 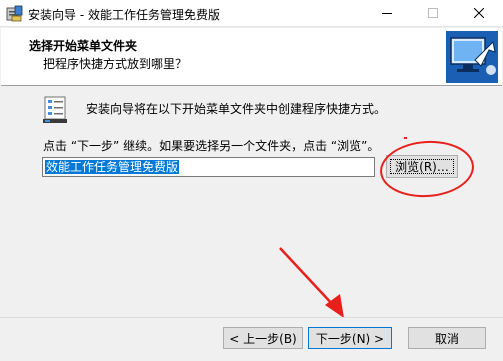 I want to click on next-button: 下一步(N) >, so click(x=350, y=338).